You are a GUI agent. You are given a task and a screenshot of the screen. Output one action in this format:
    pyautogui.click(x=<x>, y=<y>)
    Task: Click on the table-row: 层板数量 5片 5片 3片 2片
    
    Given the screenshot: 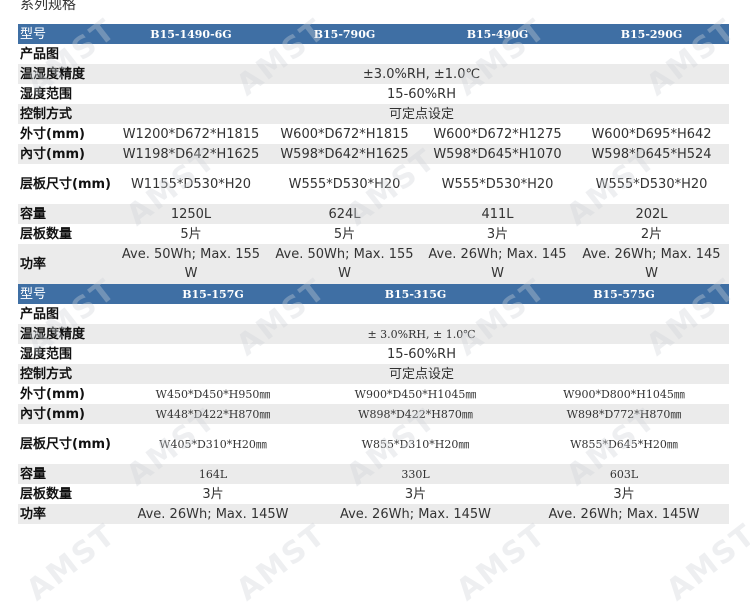 What is the action you would take?
    pyautogui.click(x=373, y=234)
    